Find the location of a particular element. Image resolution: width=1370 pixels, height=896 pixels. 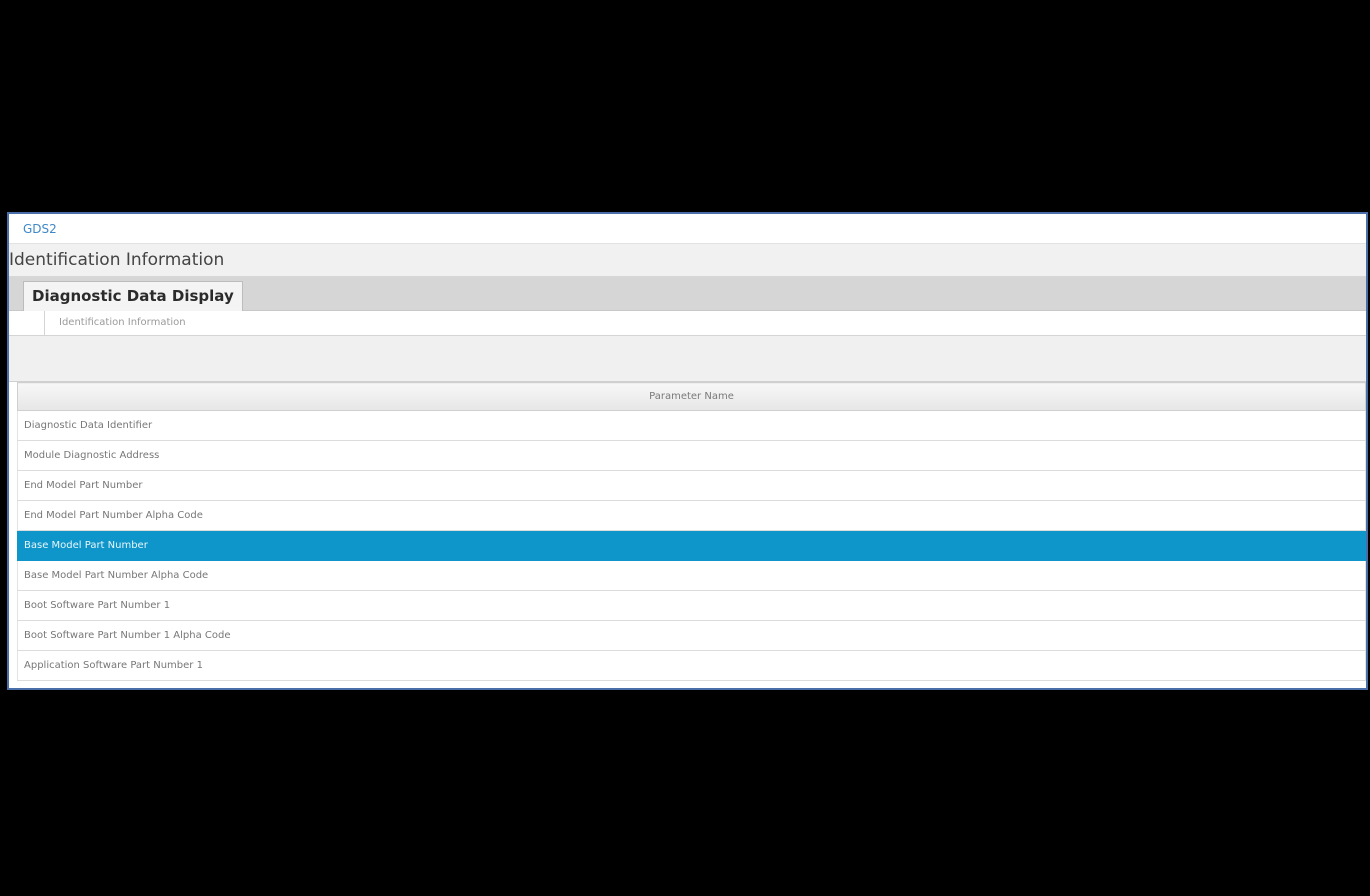

table-row: Base Model Part Number Alpha Code is located at coordinates (691, 575).